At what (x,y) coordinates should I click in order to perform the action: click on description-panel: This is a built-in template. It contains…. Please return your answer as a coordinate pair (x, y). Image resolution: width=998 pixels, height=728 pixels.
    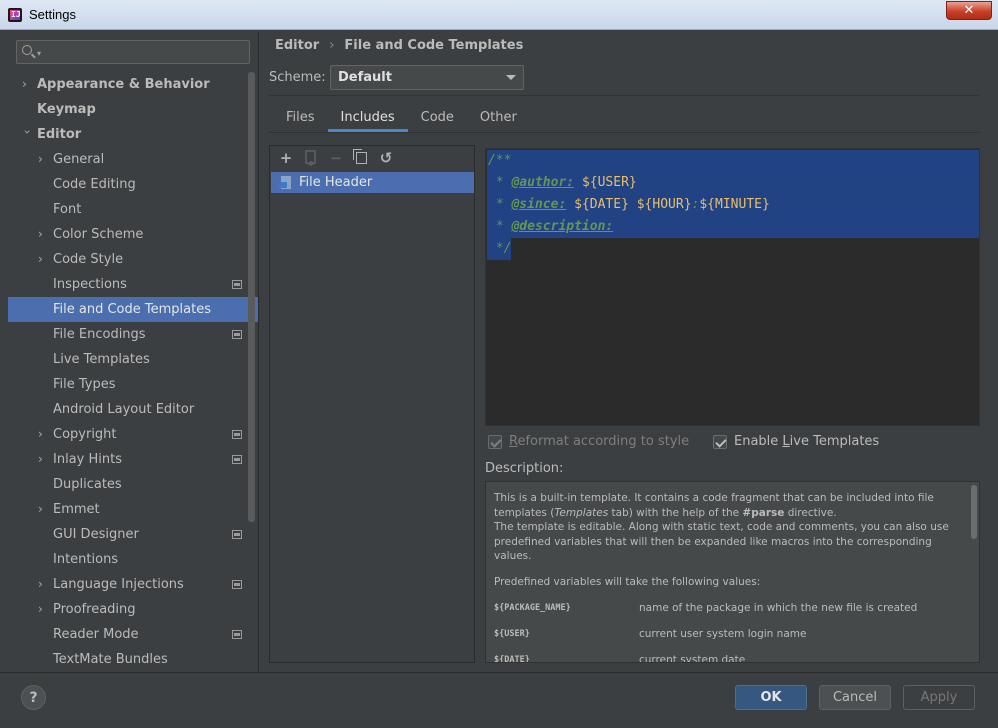
    Looking at the image, I should click on (732, 572).